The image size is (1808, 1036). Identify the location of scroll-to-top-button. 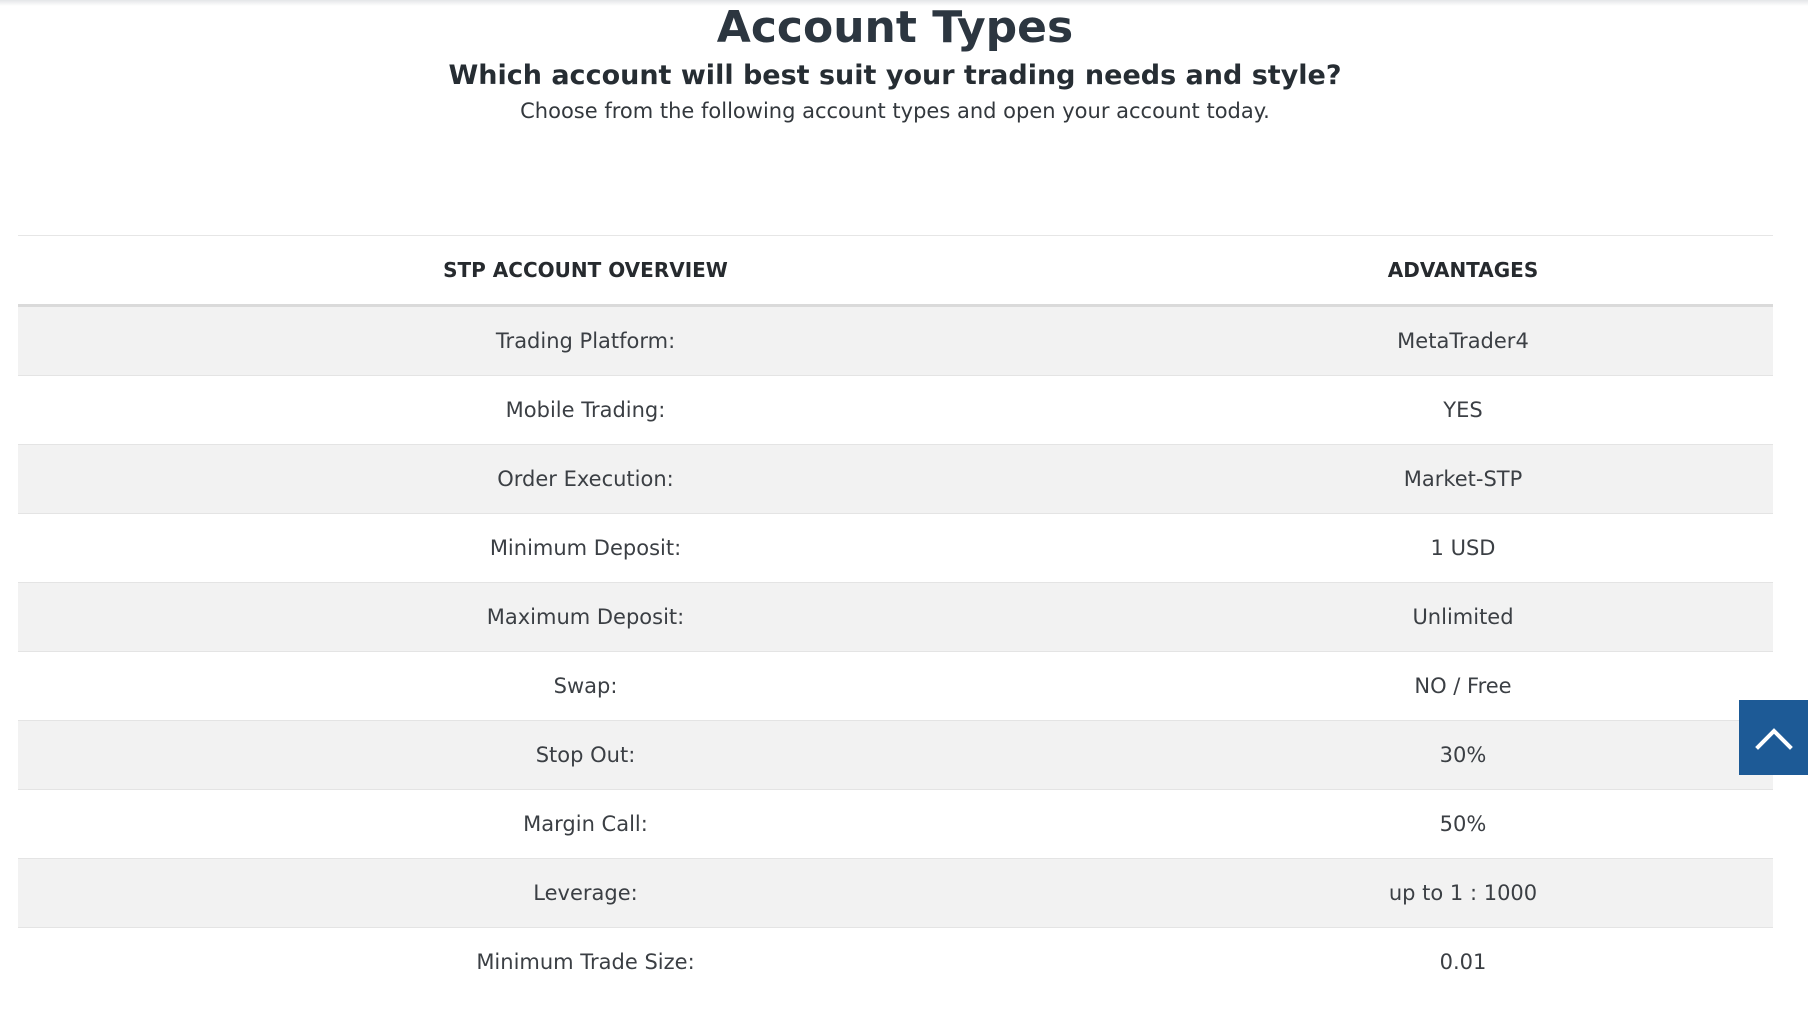
(1773, 737).